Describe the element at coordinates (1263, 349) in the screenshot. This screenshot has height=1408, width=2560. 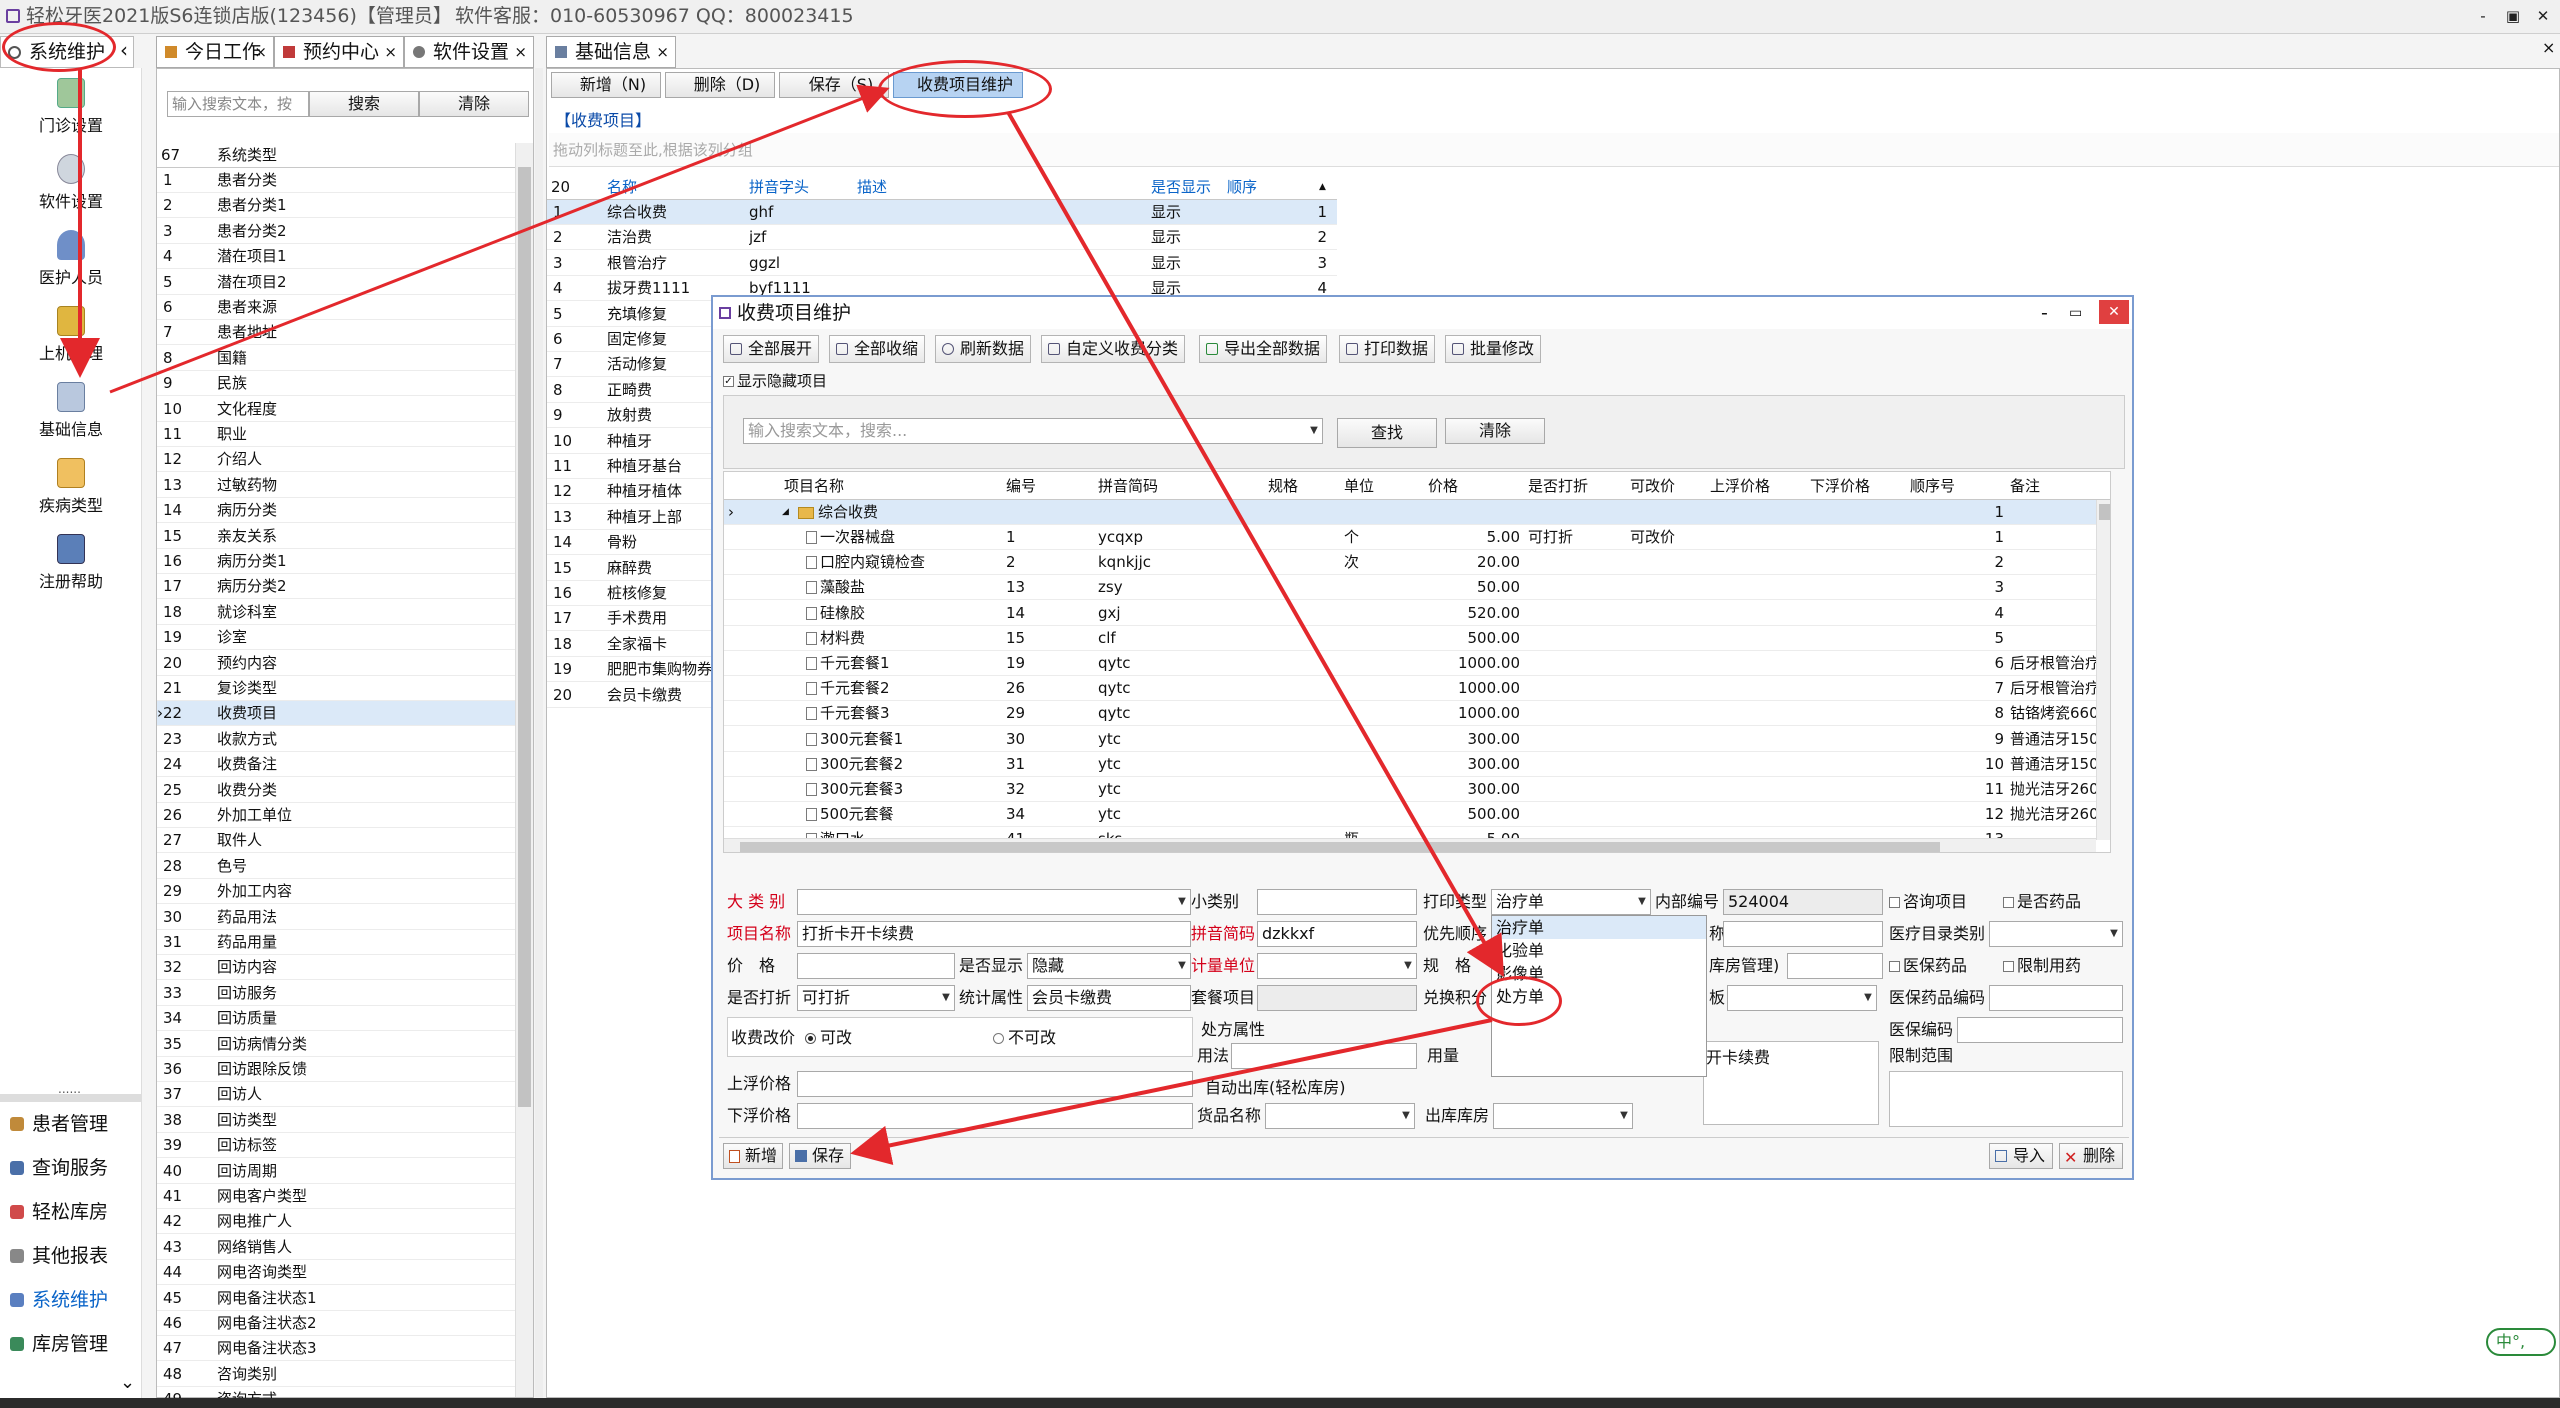
I see `export-all-button: 导出全部数据` at that location.